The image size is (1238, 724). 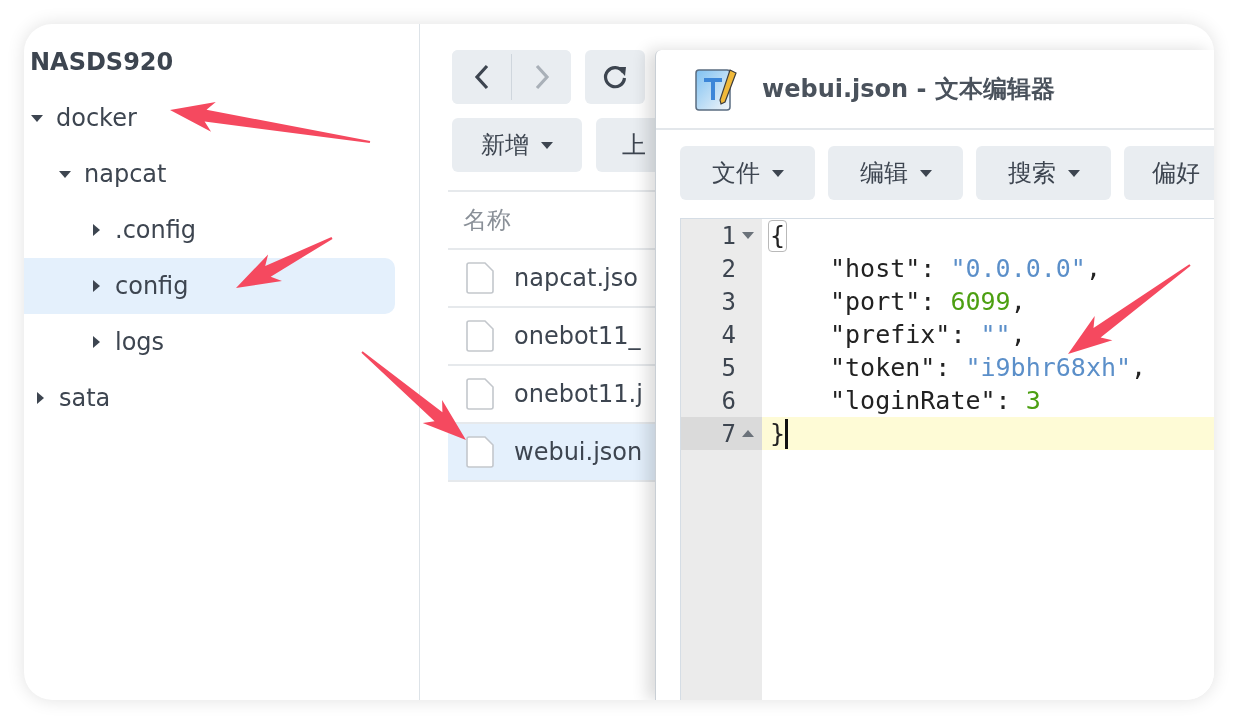 I want to click on folder-tree-item: config, so click(x=209, y=286).